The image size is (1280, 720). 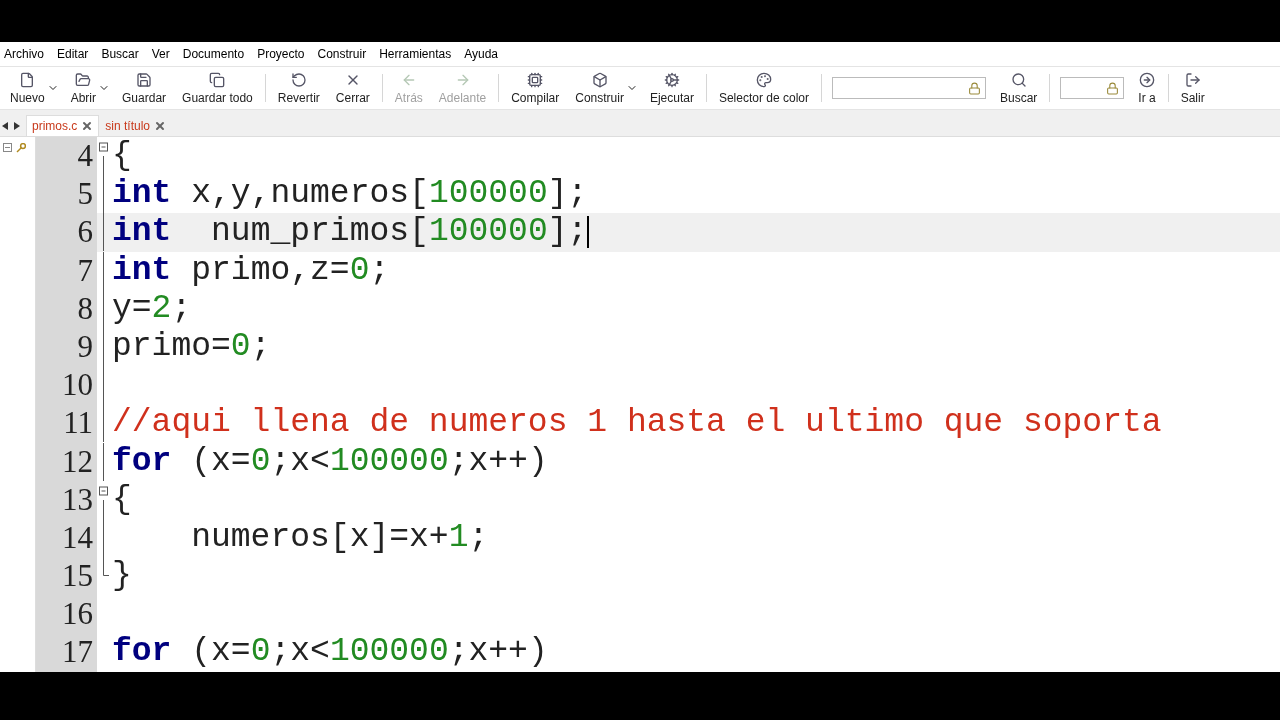 What do you see at coordinates (191, 347) in the screenshot?
I see `code-line: primo=0;` at bounding box center [191, 347].